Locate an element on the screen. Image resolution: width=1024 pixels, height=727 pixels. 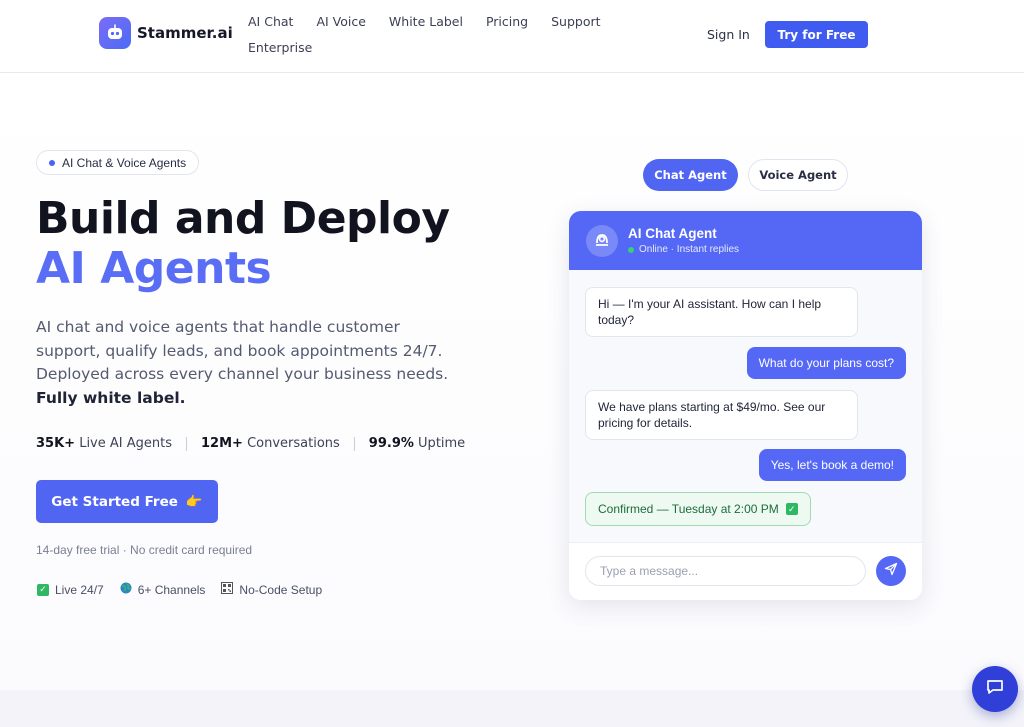
online-dot-icon is located at coordinates (631, 249).